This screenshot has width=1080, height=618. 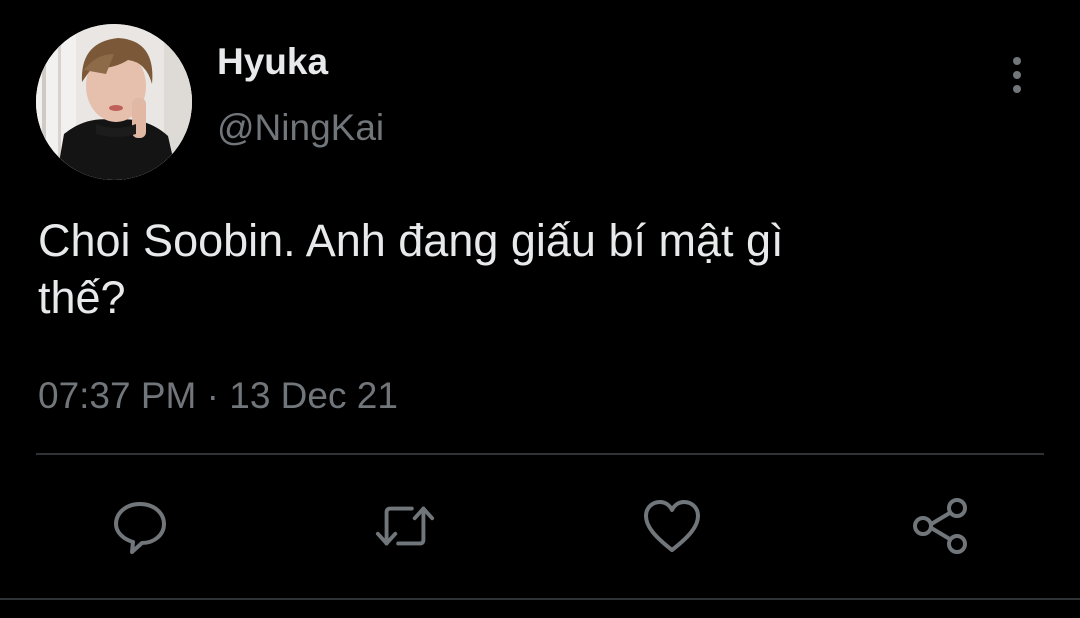 I want to click on share-button, so click(x=940, y=526).